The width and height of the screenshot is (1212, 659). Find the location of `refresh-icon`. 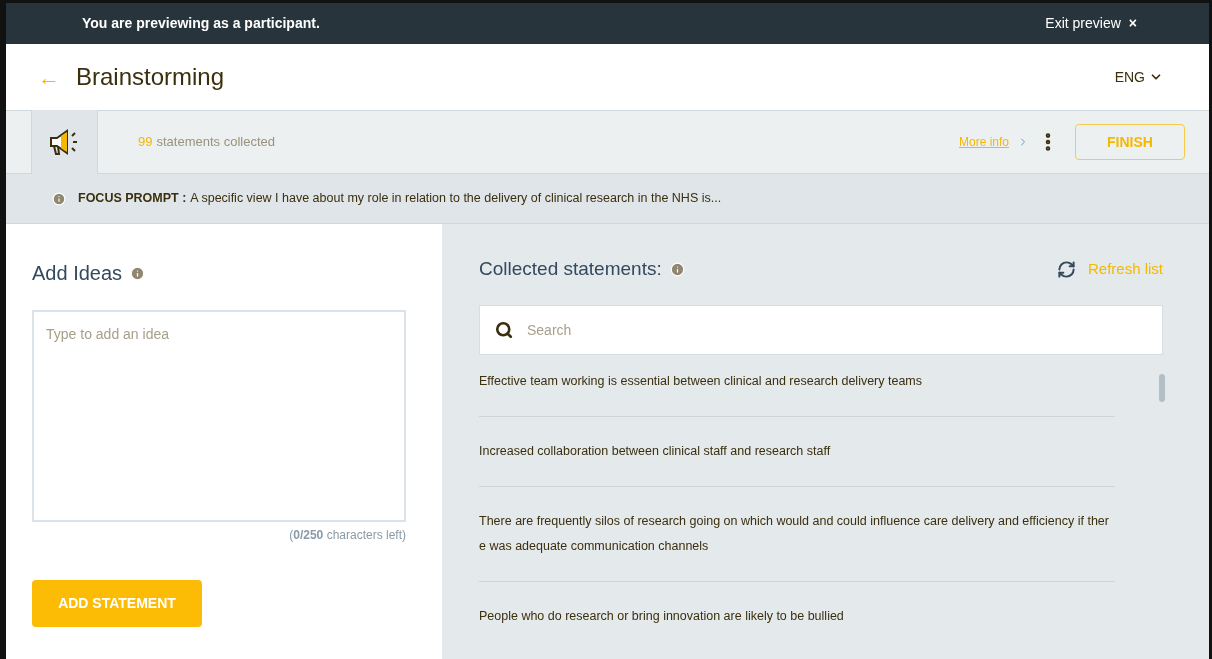

refresh-icon is located at coordinates (1066, 269).